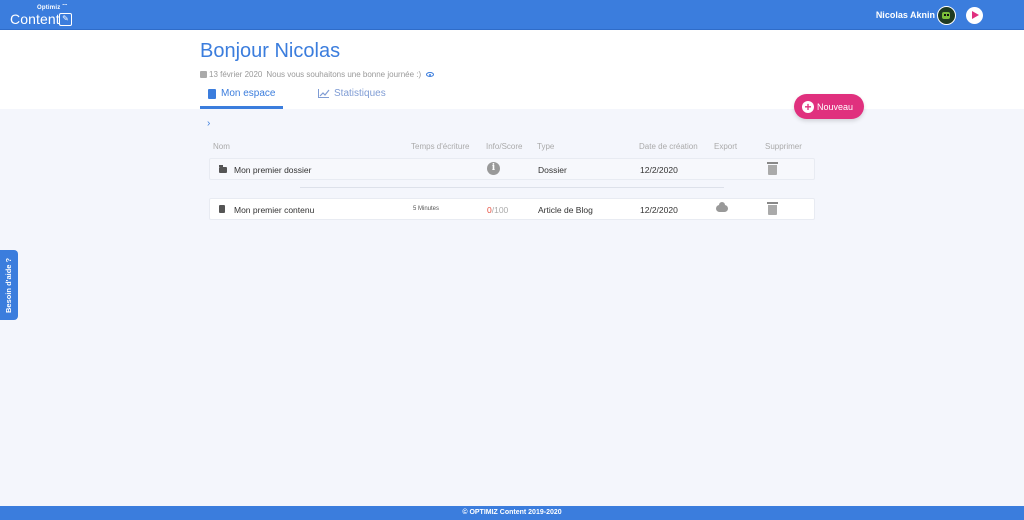 The image size is (1024, 520). I want to click on footer: © OPTIMIZ Content 2019-2020, so click(512, 513).